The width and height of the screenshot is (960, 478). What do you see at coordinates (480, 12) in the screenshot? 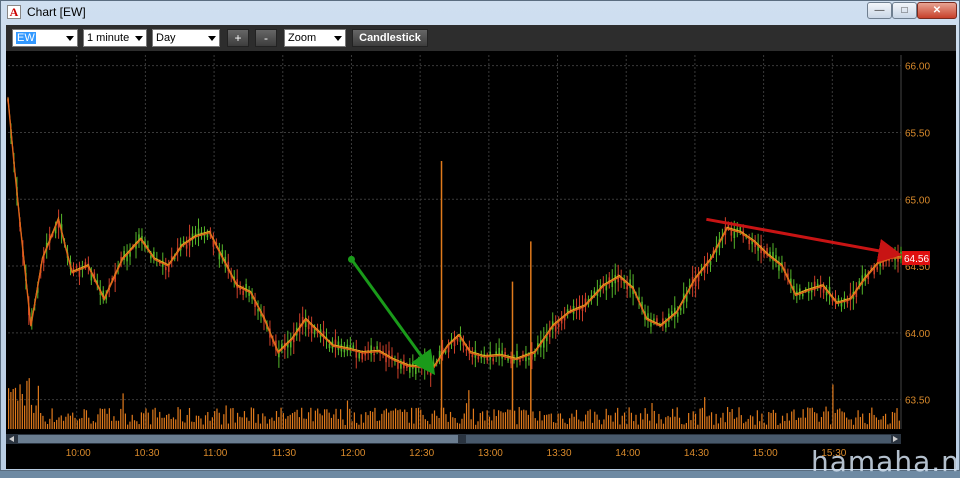
I see `title-bar: A Chart [EW] — □ ✕` at bounding box center [480, 12].